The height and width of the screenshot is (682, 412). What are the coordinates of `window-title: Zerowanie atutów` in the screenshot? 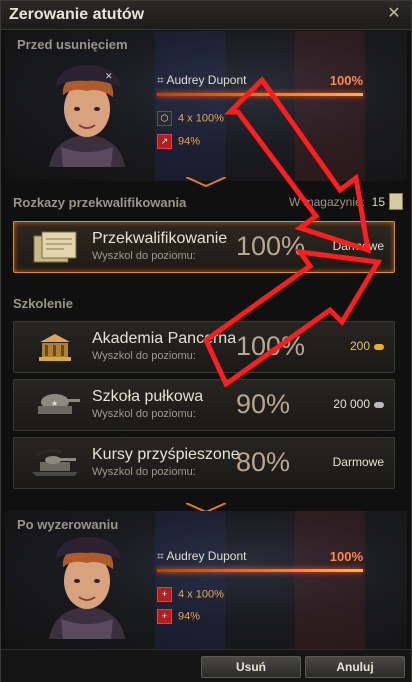 It's located at (77, 14).